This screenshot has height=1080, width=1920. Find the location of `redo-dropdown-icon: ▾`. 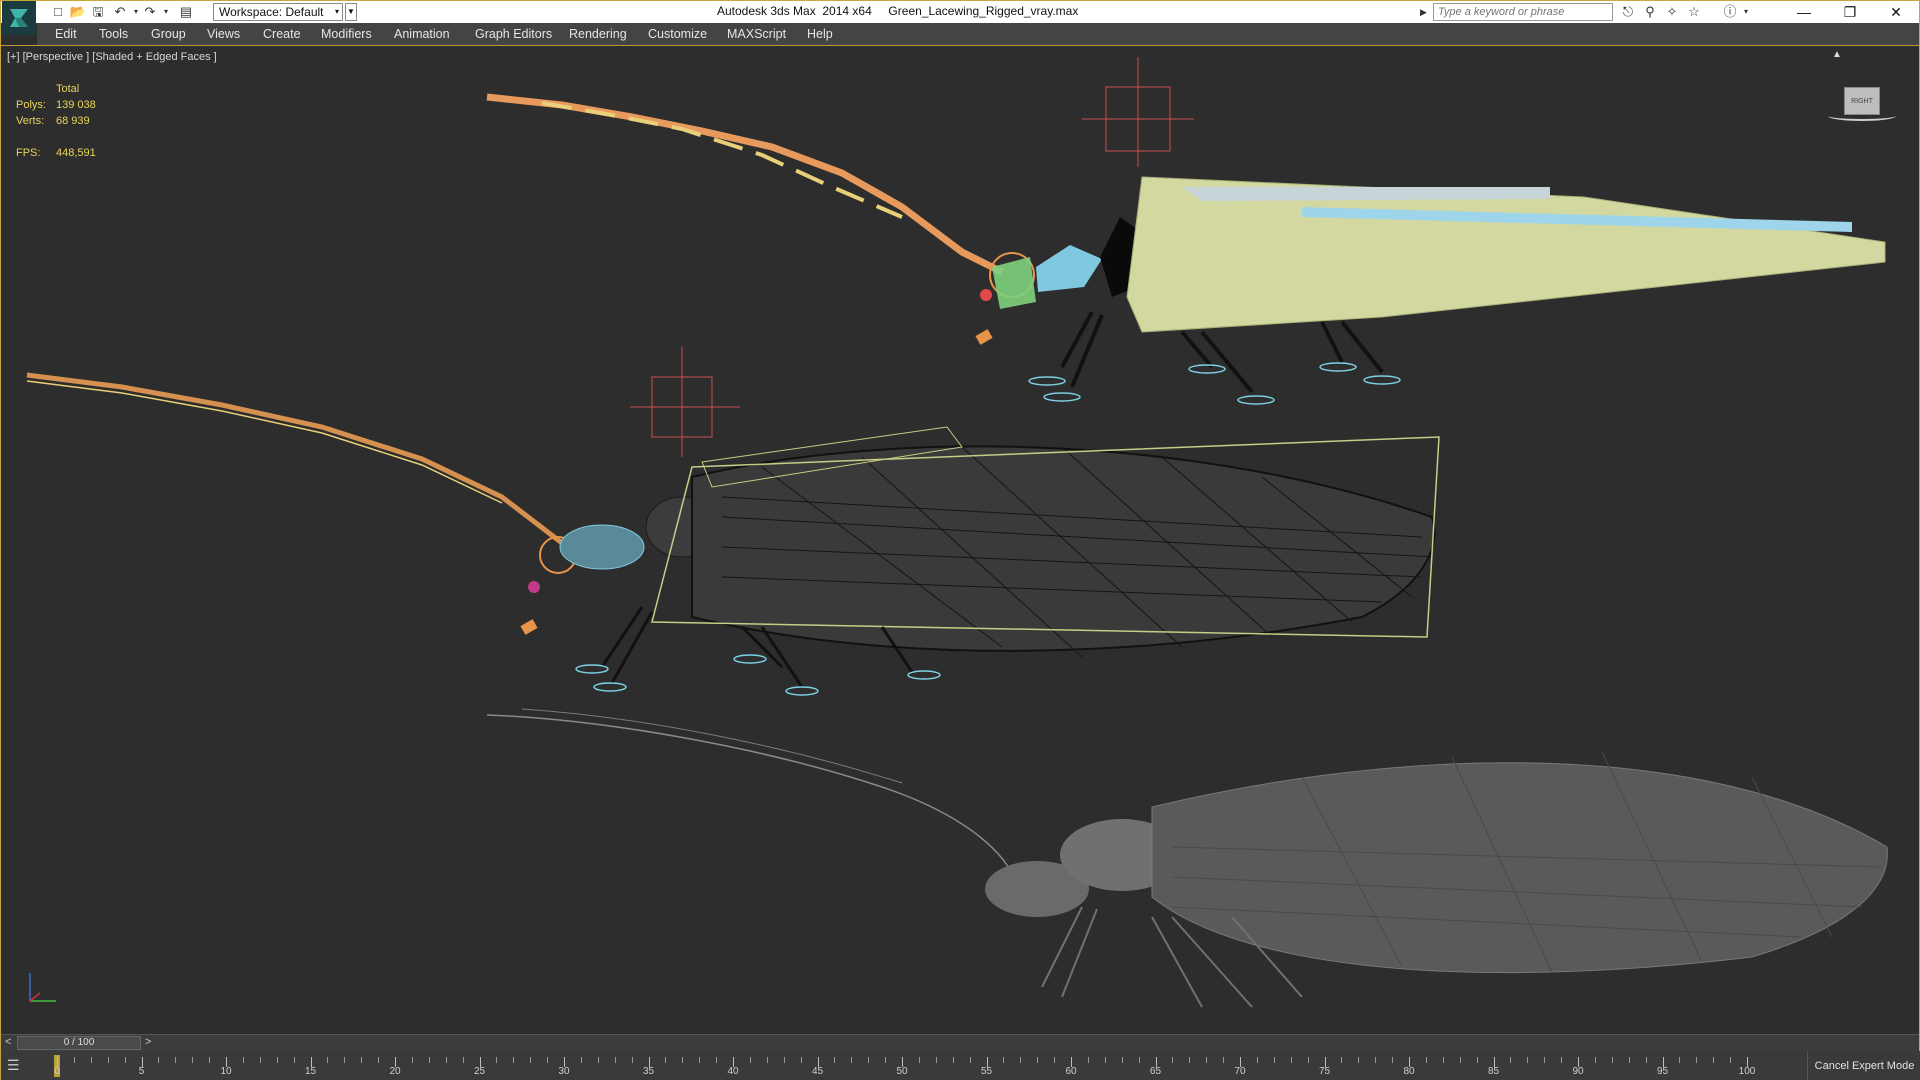

redo-dropdown-icon: ▾ is located at coordinates (166, 12).